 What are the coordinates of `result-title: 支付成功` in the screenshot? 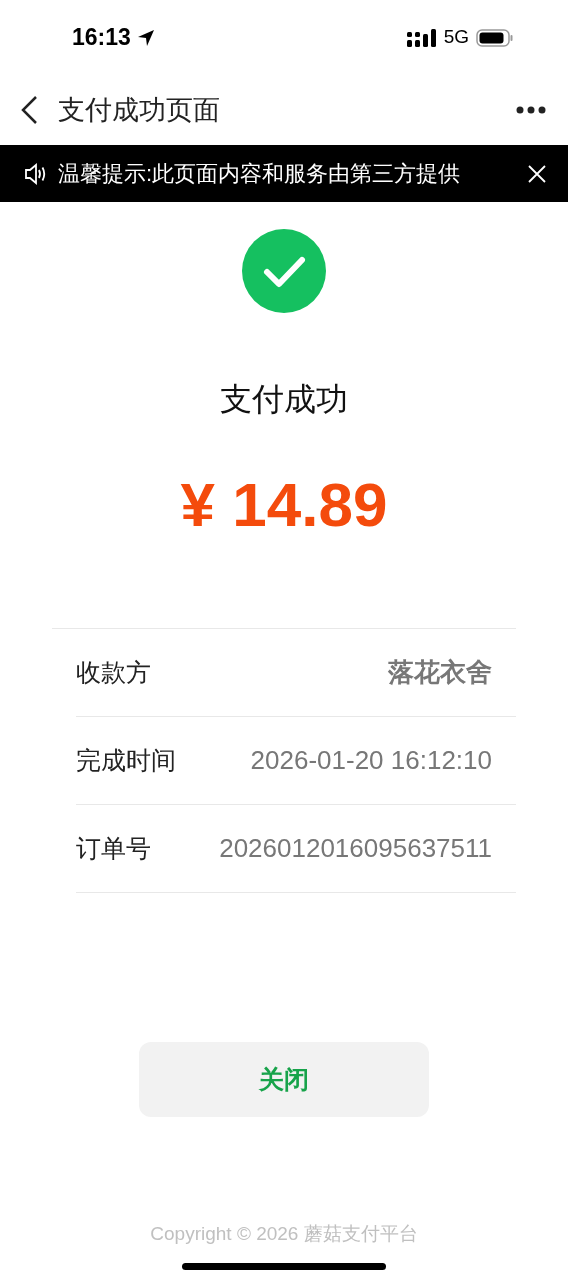 It's located at (284, 399).